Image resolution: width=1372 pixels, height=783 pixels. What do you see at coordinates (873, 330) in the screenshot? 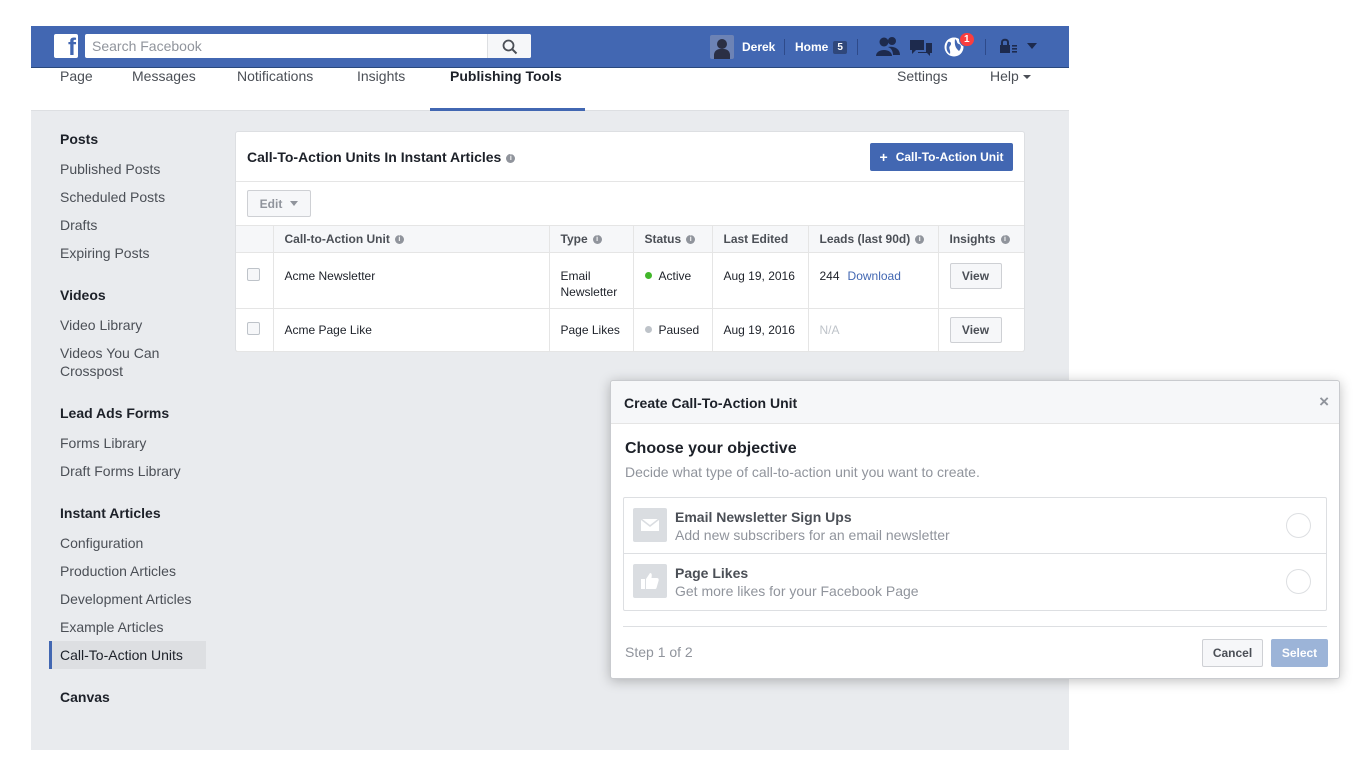
I see `unit-leads: N/A` at bounding box center [873, 330].